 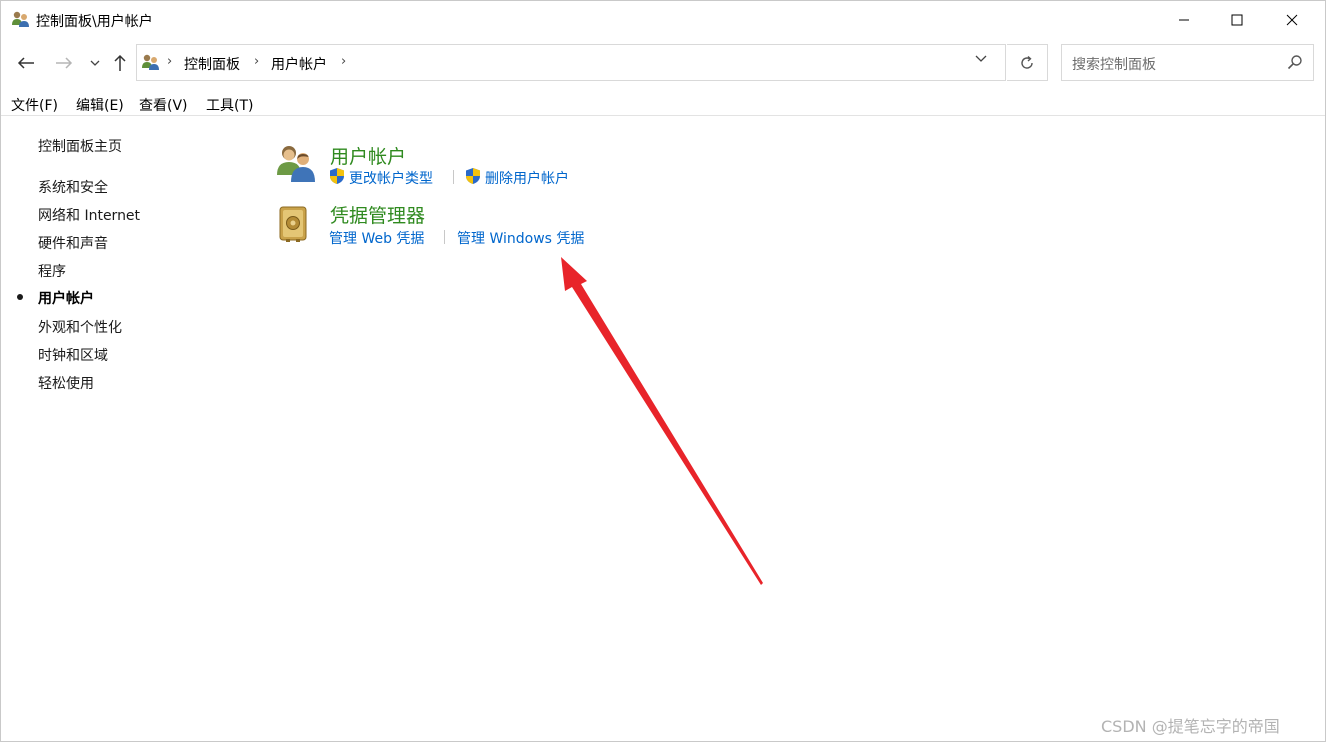 What do you see at coordinates (663, 20) in the screenshot?
I see `title-bar: 控制面板\用户帐户` at bounding box center [663, 20].